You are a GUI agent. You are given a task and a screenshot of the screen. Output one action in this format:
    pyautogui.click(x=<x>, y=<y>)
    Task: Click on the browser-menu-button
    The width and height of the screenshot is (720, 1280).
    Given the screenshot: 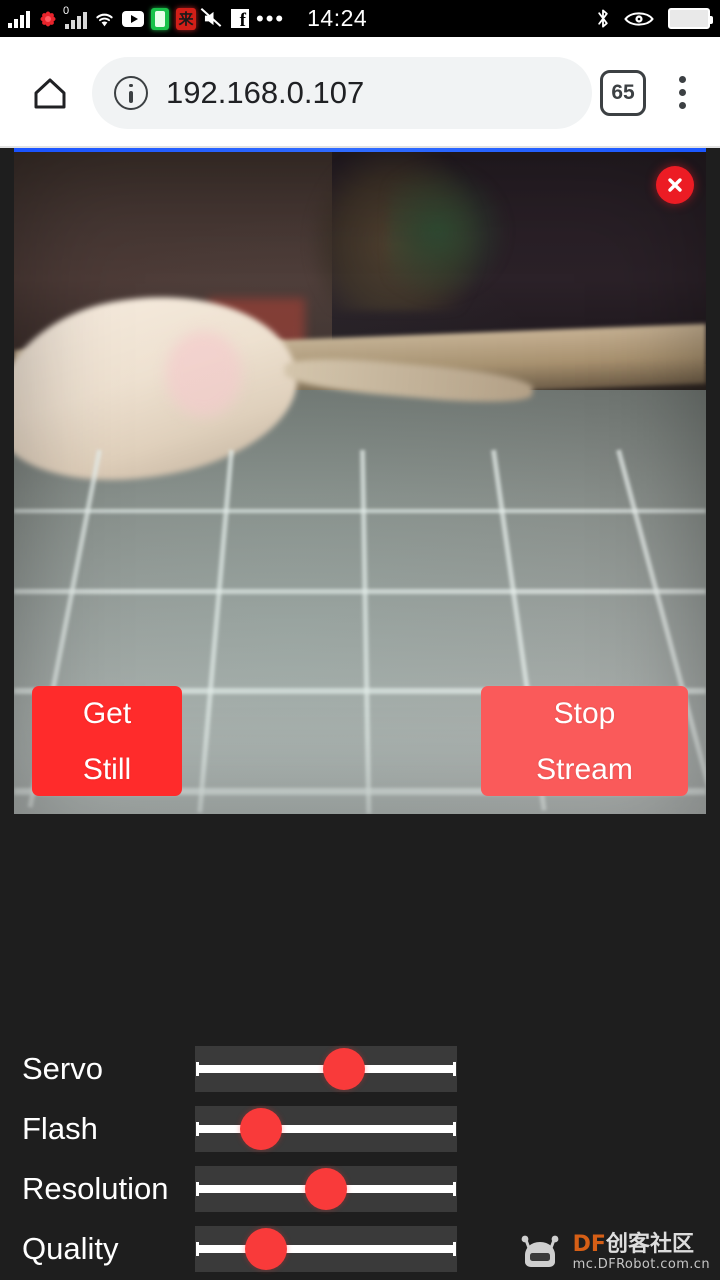 What is the action you would take?
    pyautogui.click(x=682, y=93)
    